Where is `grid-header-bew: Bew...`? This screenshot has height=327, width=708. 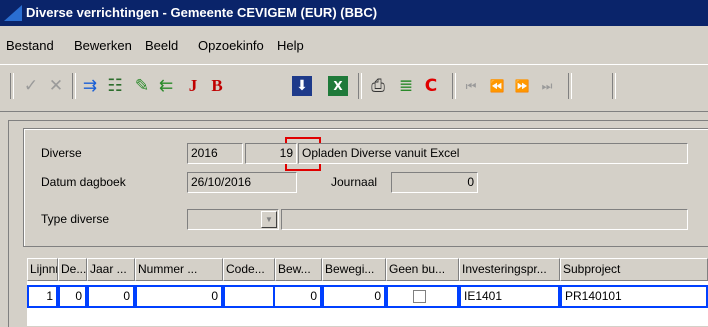
grid-header-bew: Bew... is located at coordinates (298, 269).